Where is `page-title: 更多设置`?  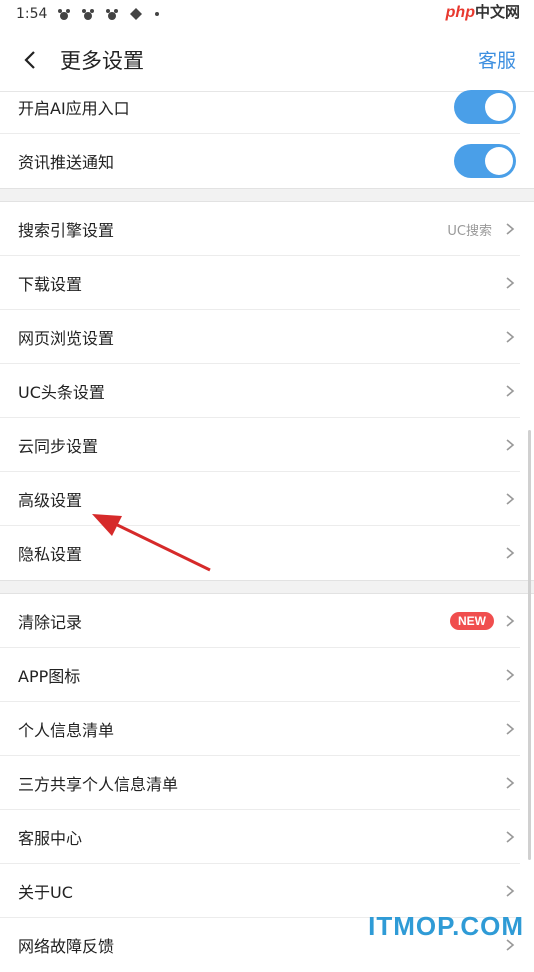
page-title: 更多设置 is located at coordinates (102, 60).